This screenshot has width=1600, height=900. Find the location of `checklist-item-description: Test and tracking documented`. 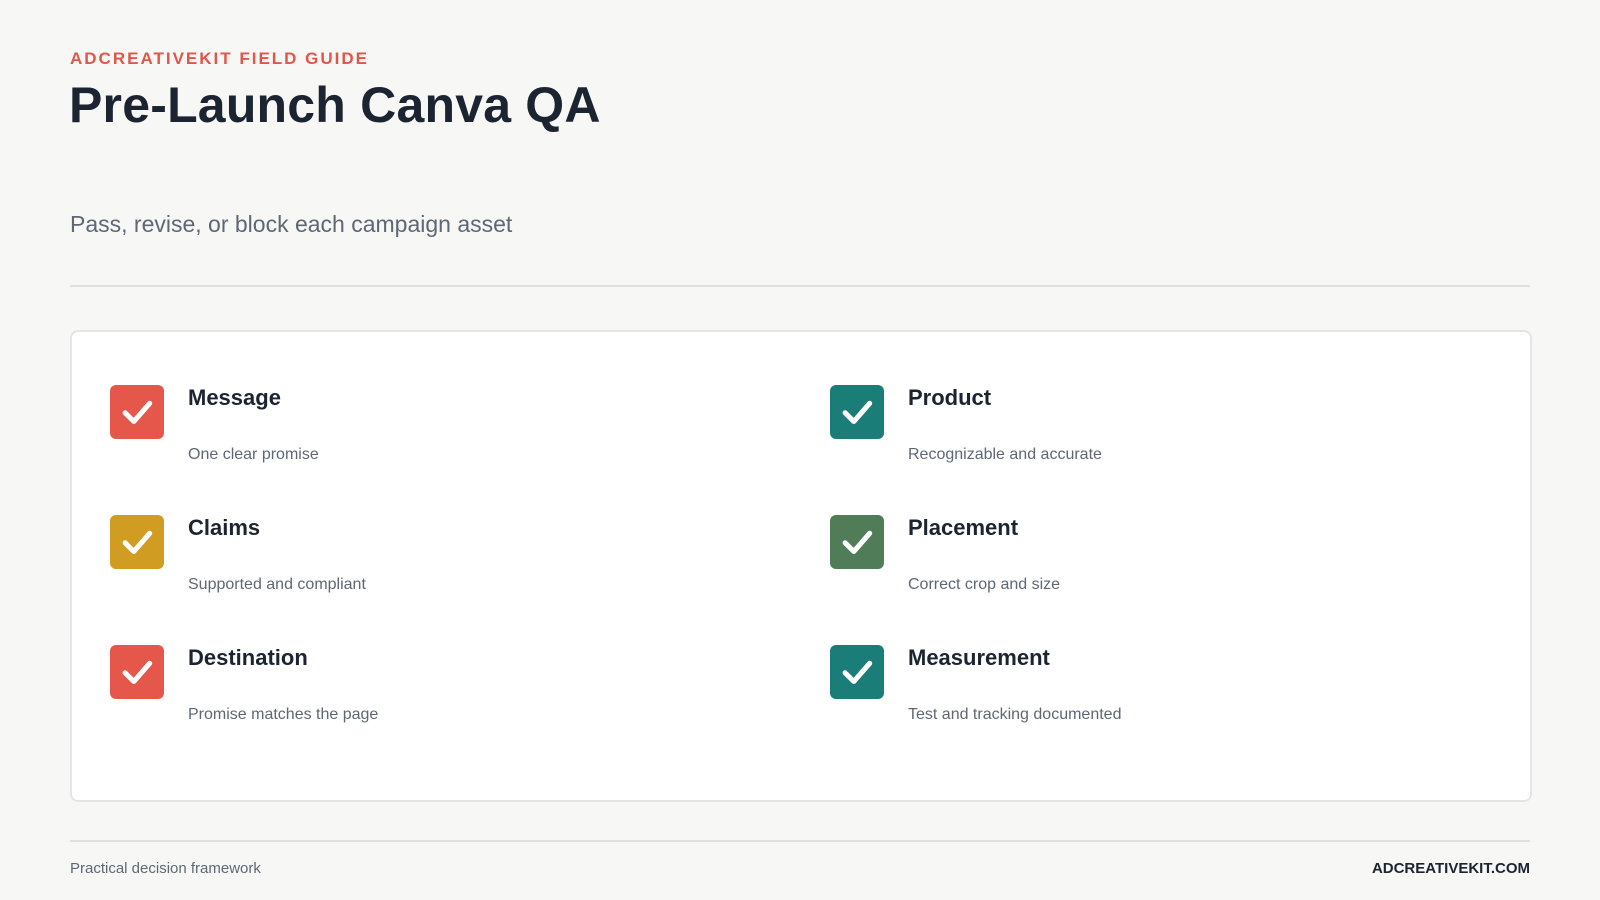

checklist-item-description: Test and tracking documented is located at coordinates (1015, 714).